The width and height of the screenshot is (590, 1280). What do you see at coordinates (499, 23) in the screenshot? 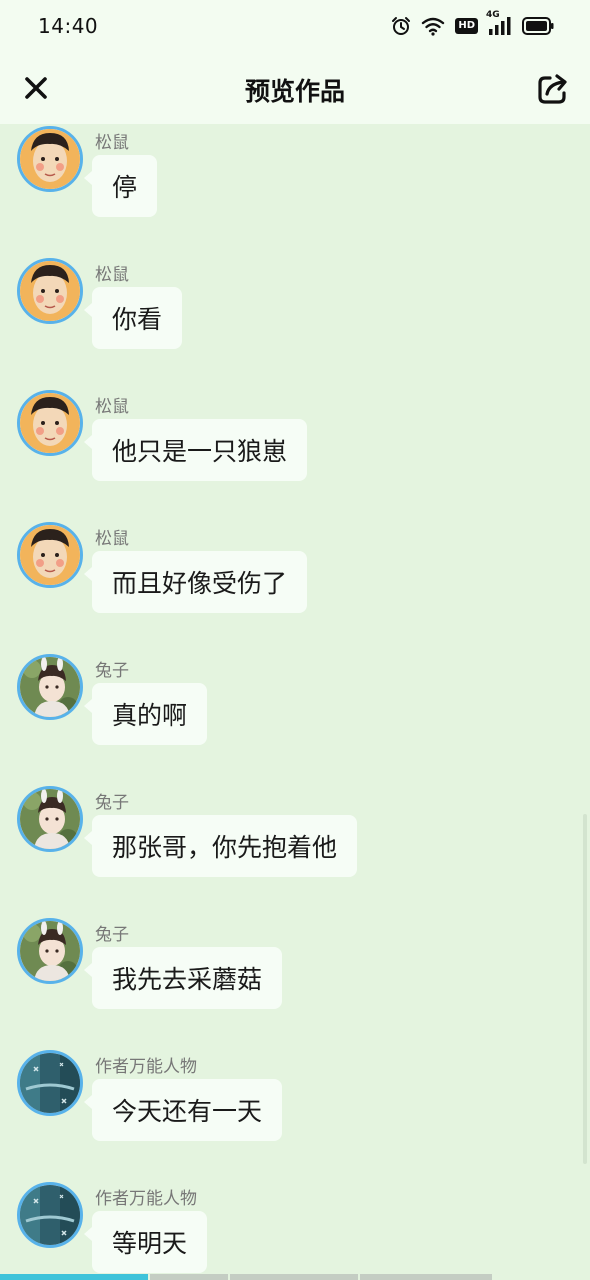
I see `signal-4g-icon: 4G` at bounding box center [499, 23].